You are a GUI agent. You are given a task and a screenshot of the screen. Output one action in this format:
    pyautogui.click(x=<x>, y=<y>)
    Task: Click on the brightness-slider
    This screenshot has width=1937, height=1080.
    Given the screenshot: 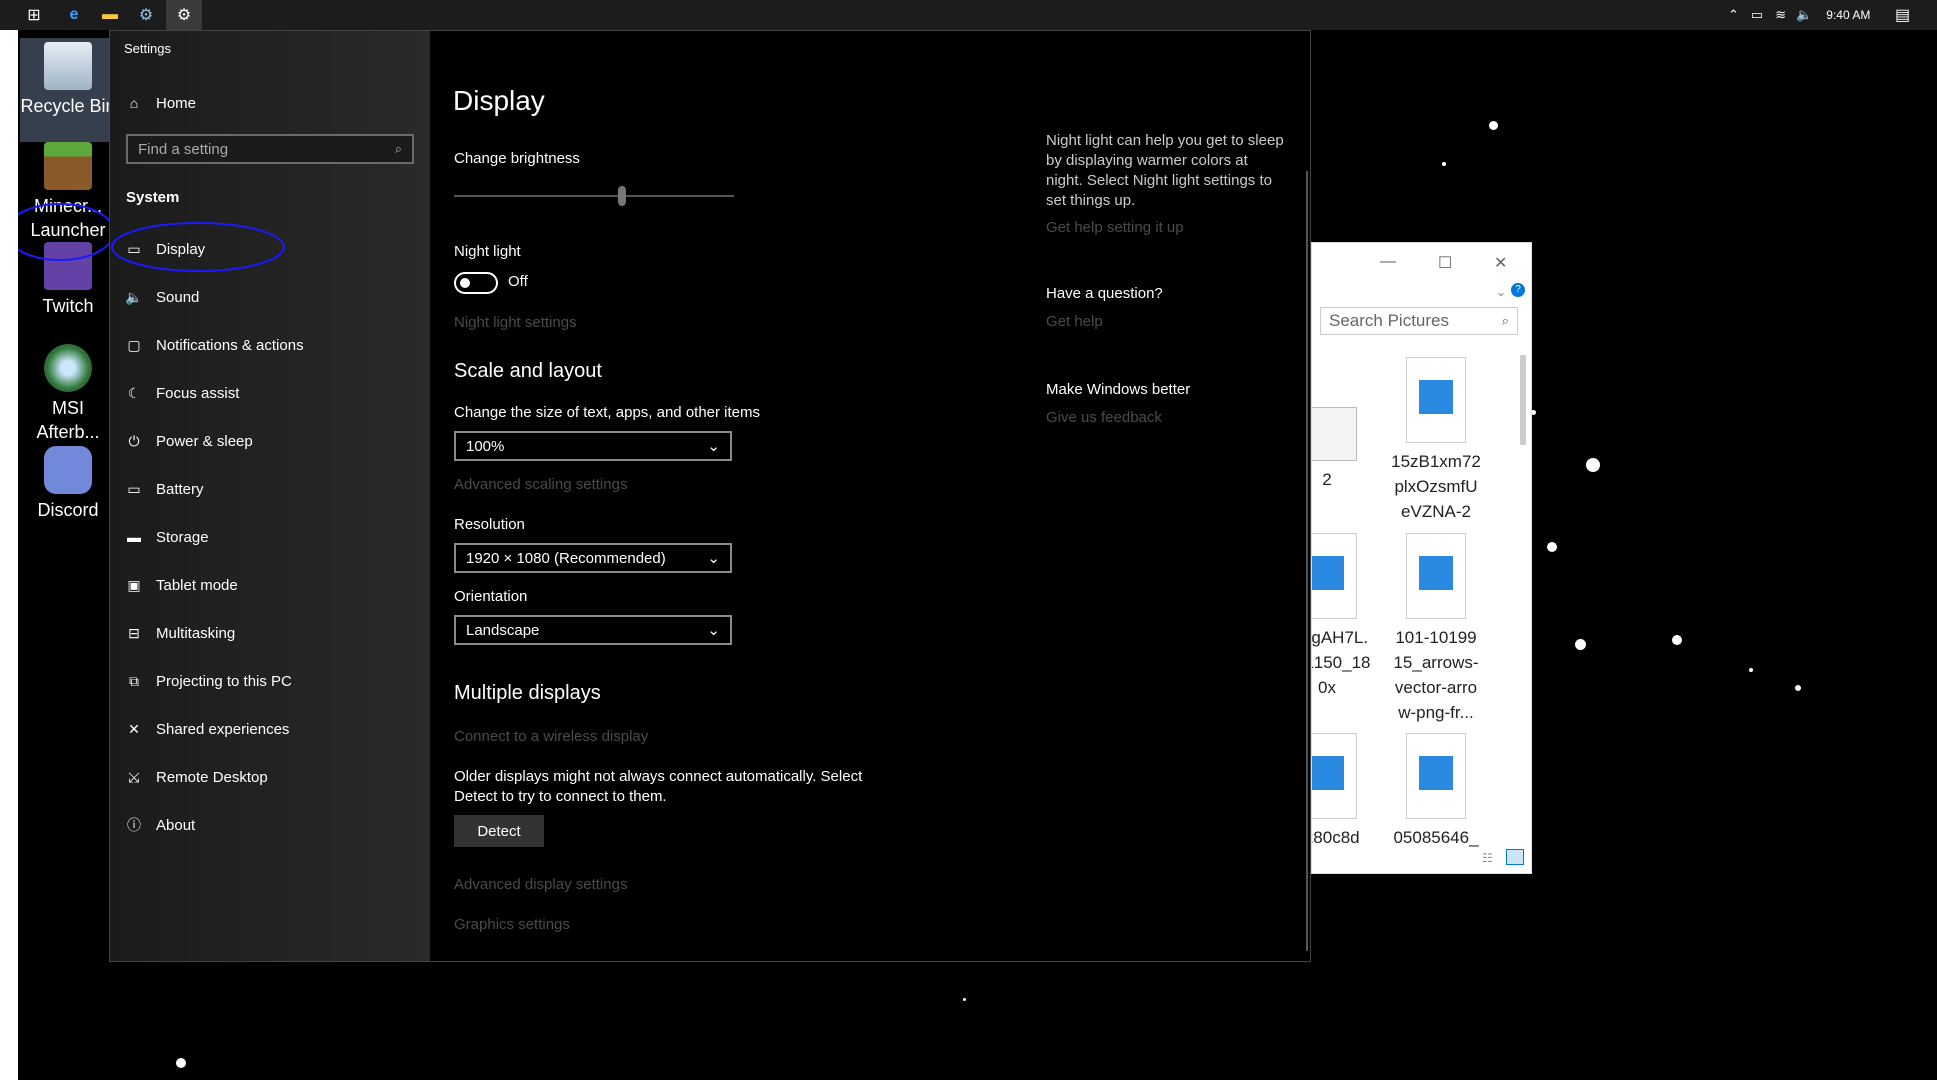 What is the action you would take?
    pyautogui.click(x=594, y=196)
    